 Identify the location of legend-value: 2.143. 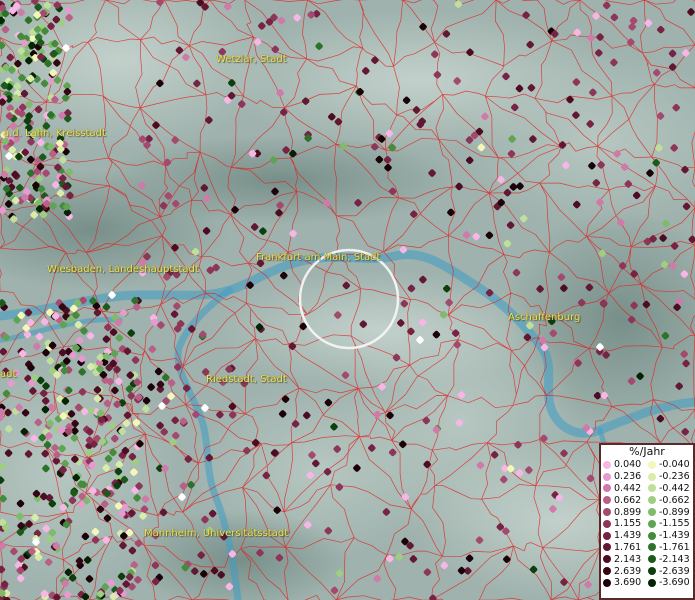
(628, 559).